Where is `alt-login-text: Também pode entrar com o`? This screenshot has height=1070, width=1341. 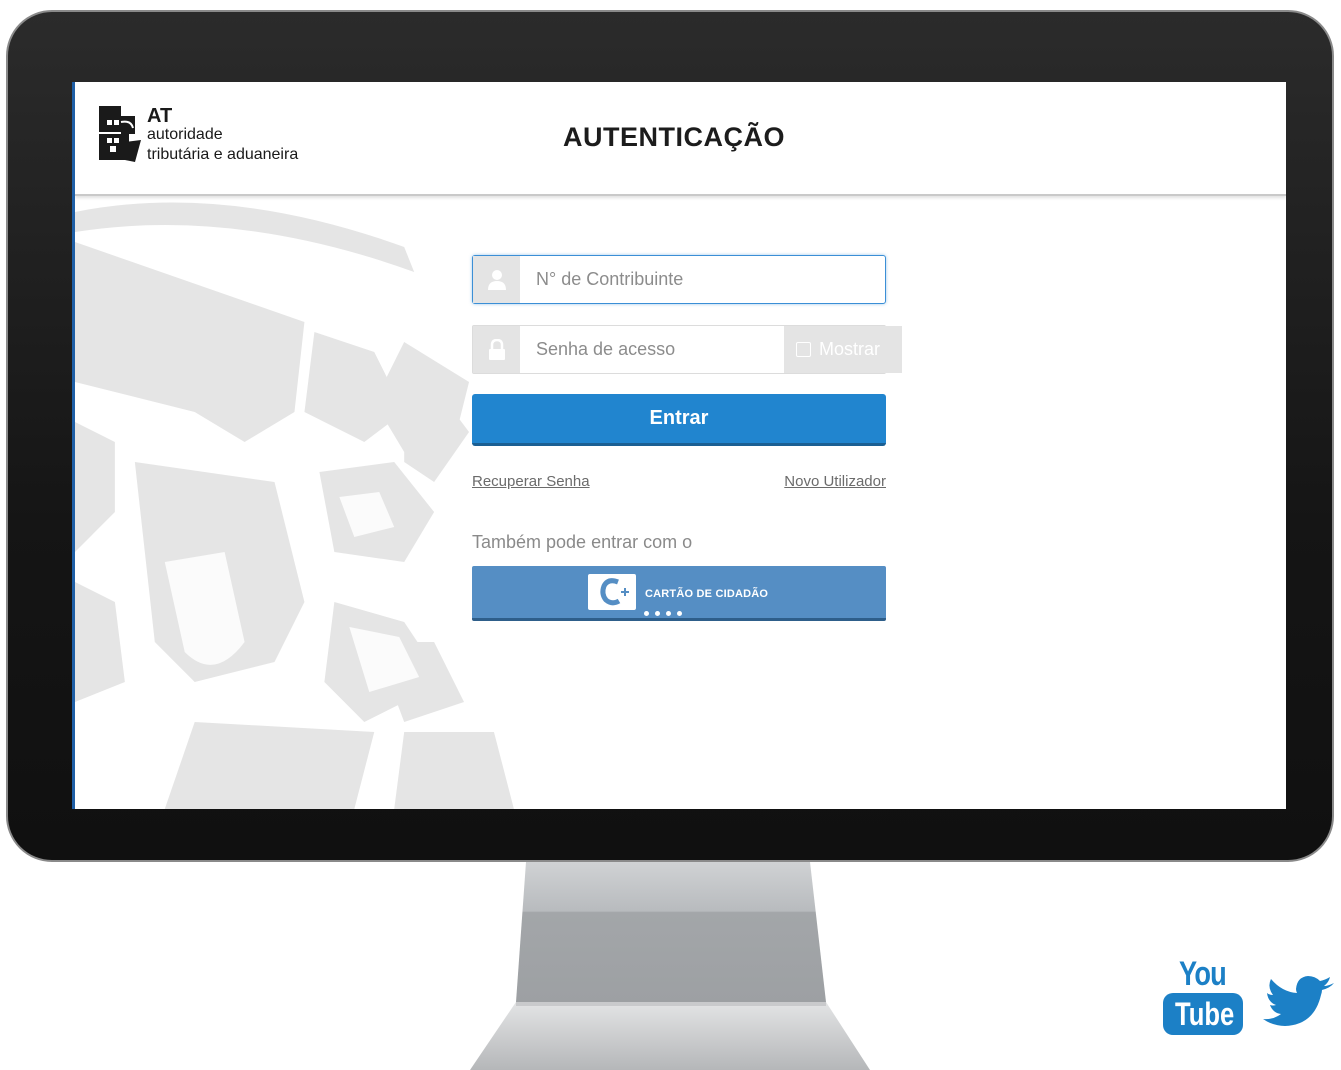 alt-login-text: Também pode entrar com o is located at coordinates (582, 542).